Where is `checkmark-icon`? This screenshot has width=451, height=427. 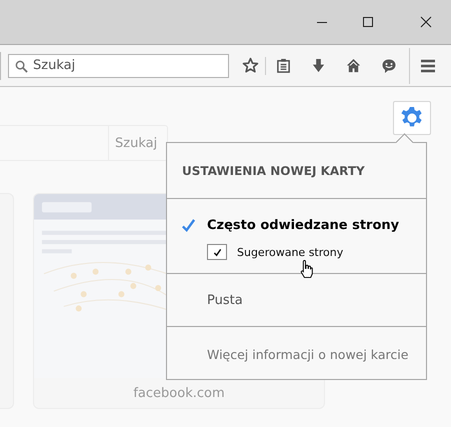
checkmark-icon is located at coordinates (217, 252).